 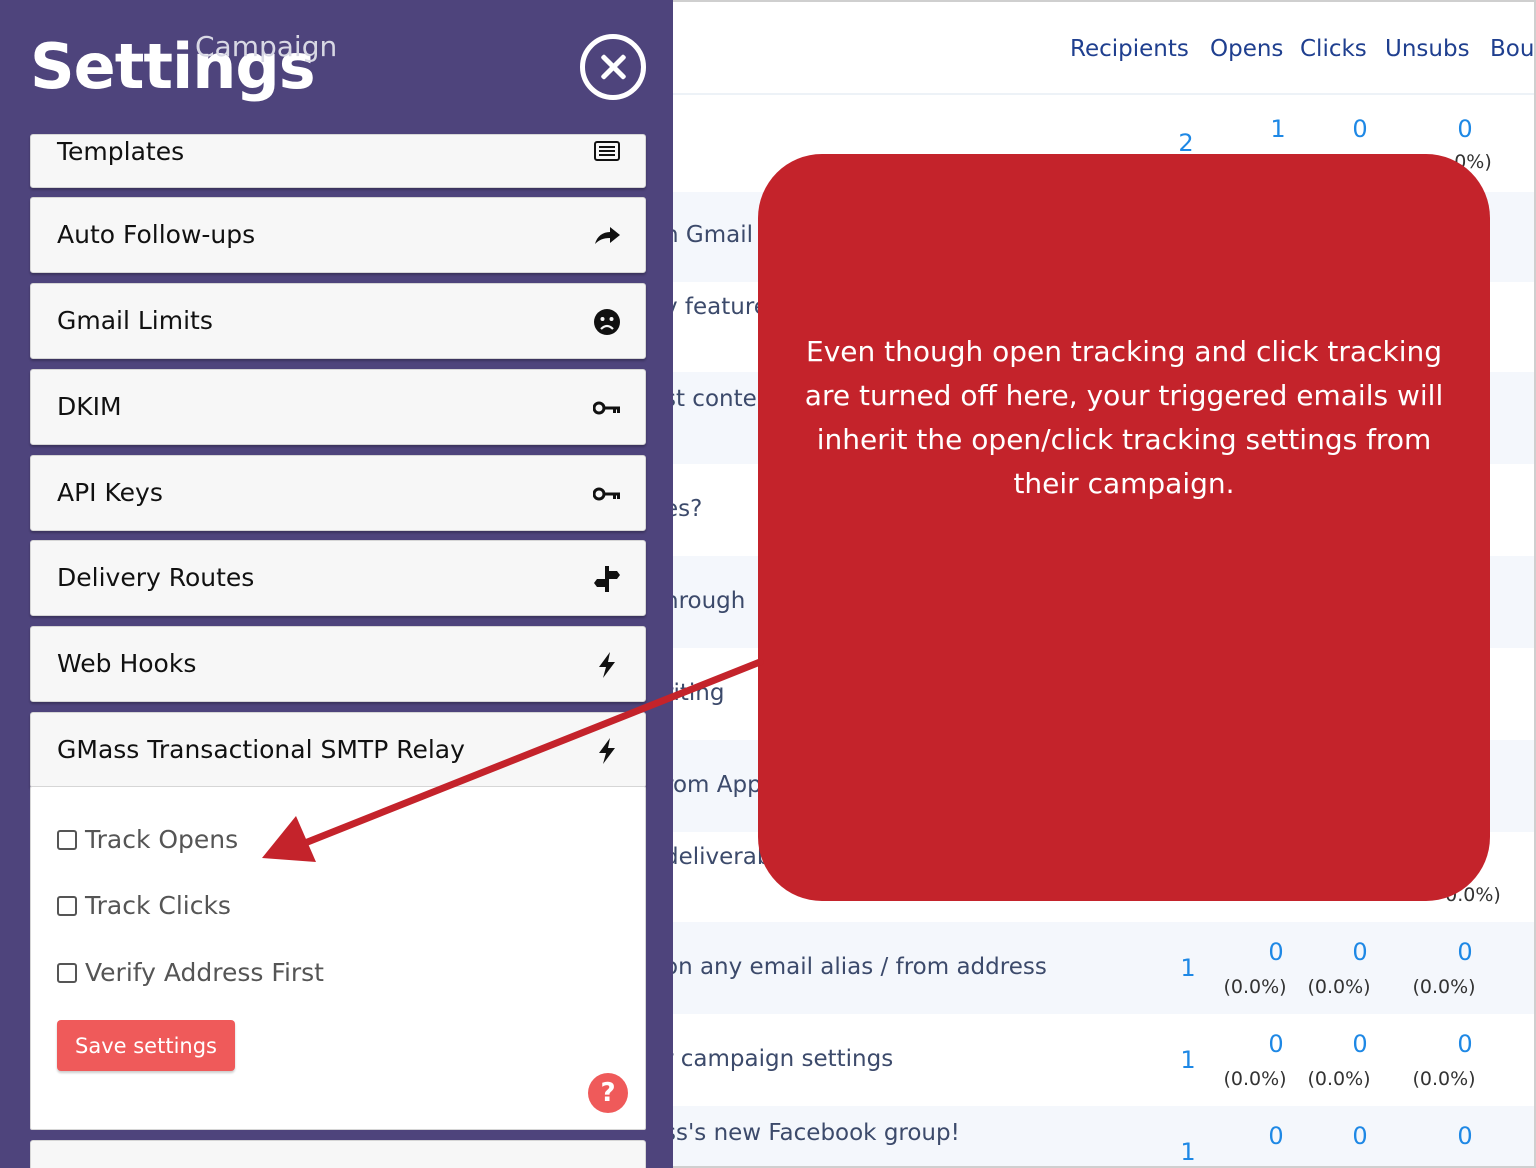 What do you see at coordinates (1129, 49) in the screenshot?
I see `column-recipients: Recipients` at bounding box center [1129, 49].